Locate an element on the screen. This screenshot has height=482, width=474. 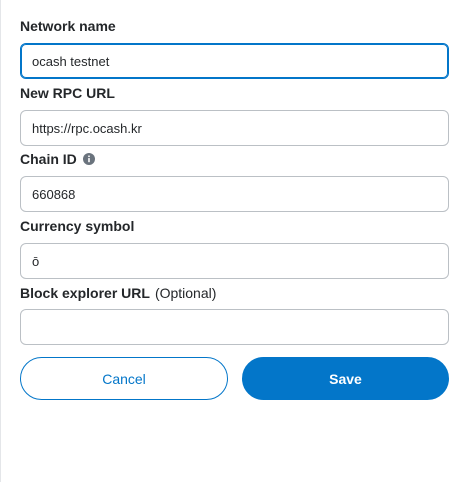
rpc-url-label-row: New RPC URL is located at coordinates (67, 93).